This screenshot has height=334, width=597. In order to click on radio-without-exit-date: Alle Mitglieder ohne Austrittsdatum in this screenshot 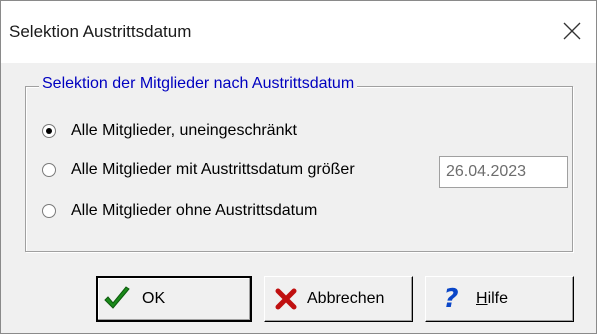, I will do `click(179, 211)`.